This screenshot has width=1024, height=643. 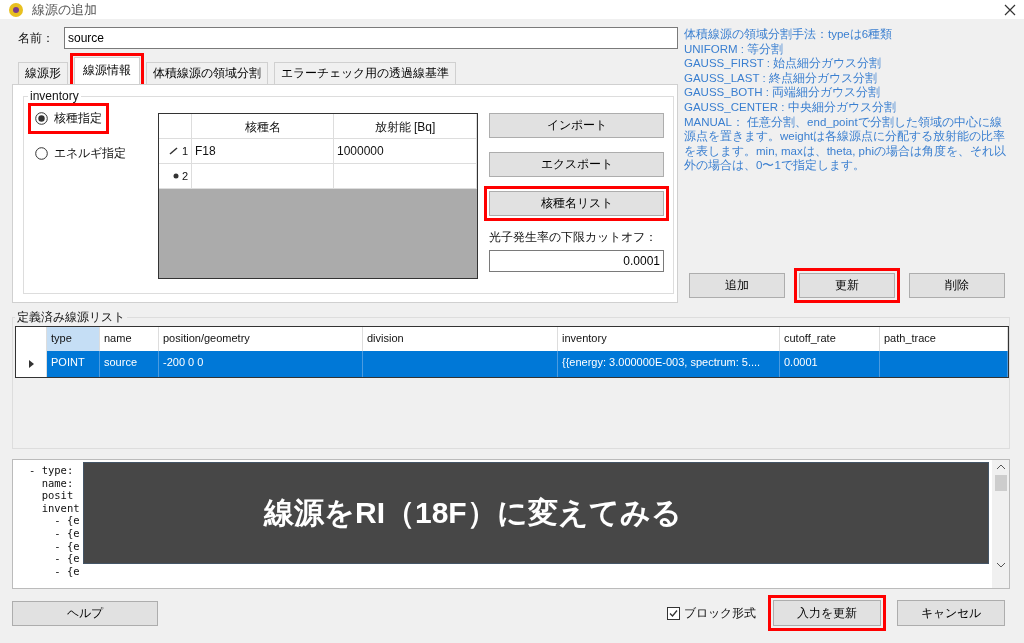 I want to click on code-line: posit, so click(x=57, y=495).